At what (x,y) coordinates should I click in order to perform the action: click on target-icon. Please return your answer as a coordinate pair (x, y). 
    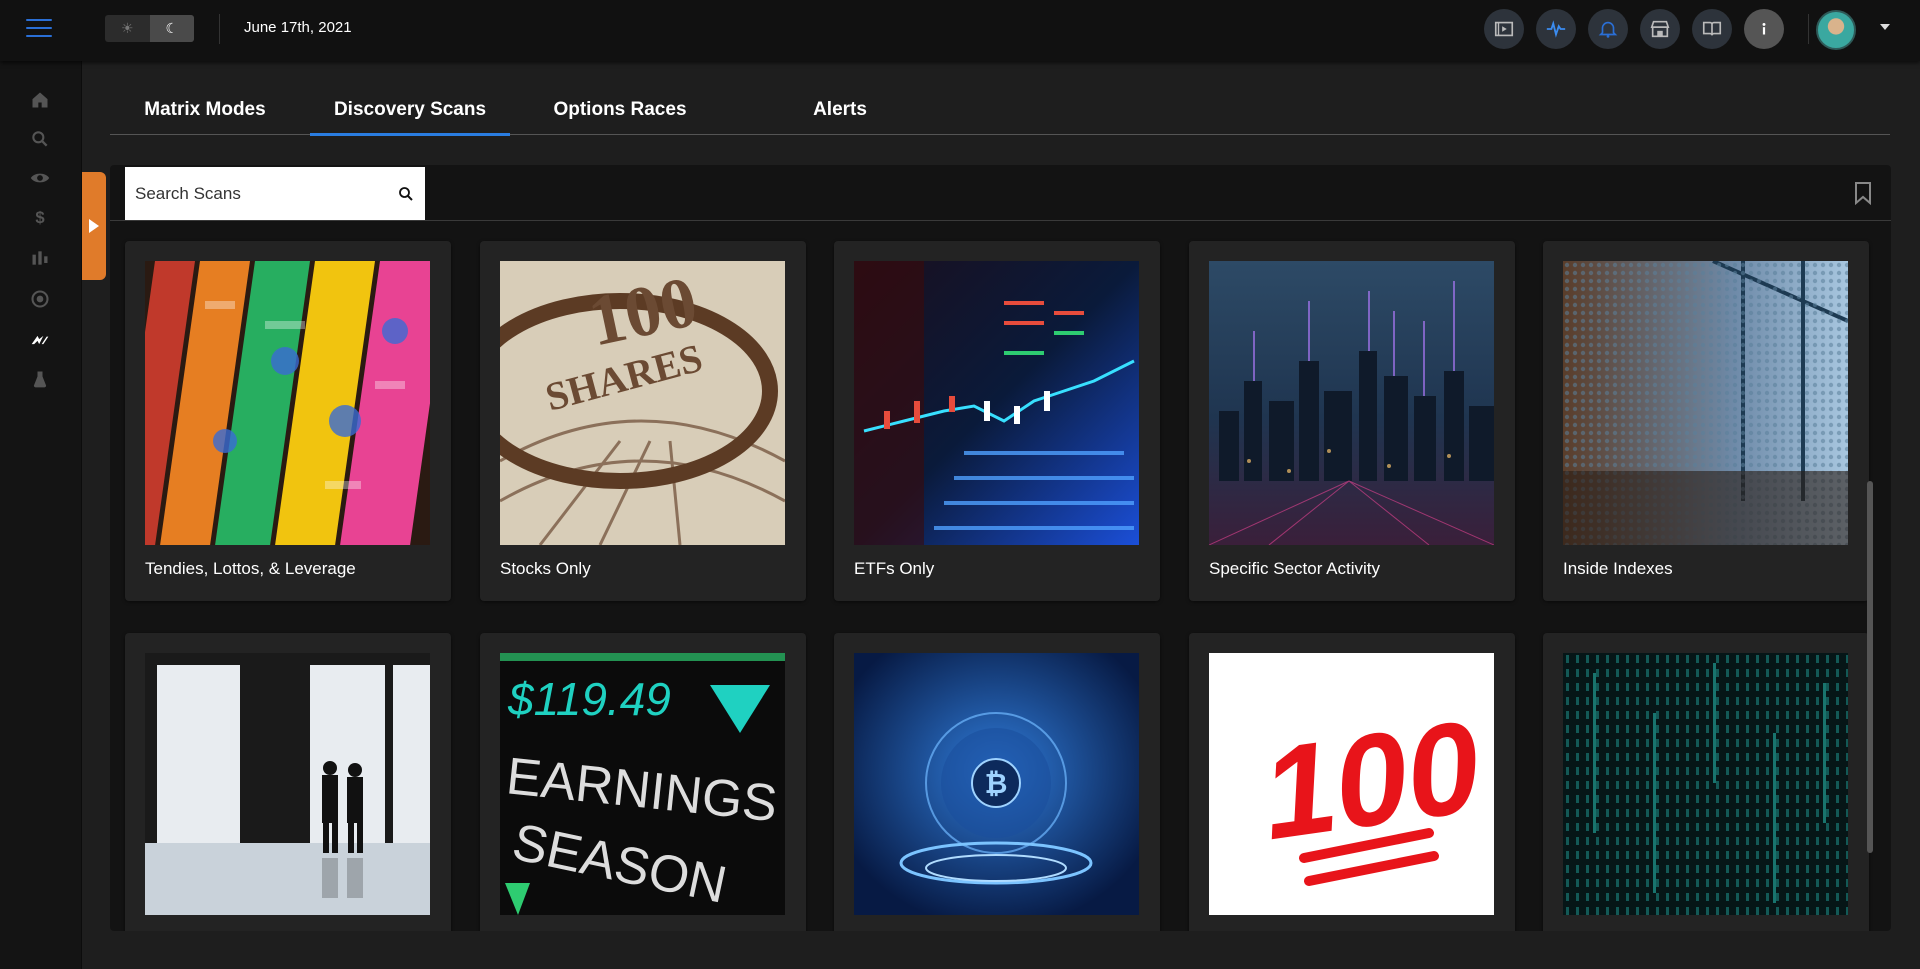
    Looking at the image, I should click on (40, 299).